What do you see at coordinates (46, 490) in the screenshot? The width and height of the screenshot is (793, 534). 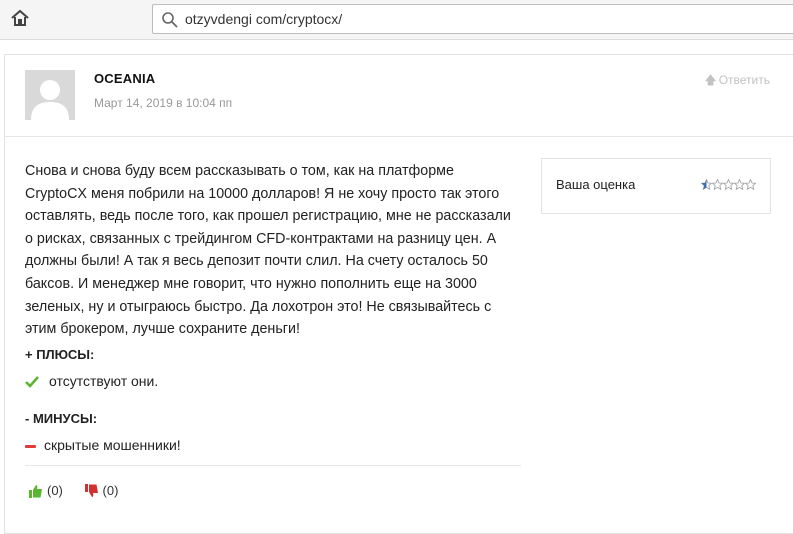 I see `like-button: (0)` at bounding box center [46, 490].